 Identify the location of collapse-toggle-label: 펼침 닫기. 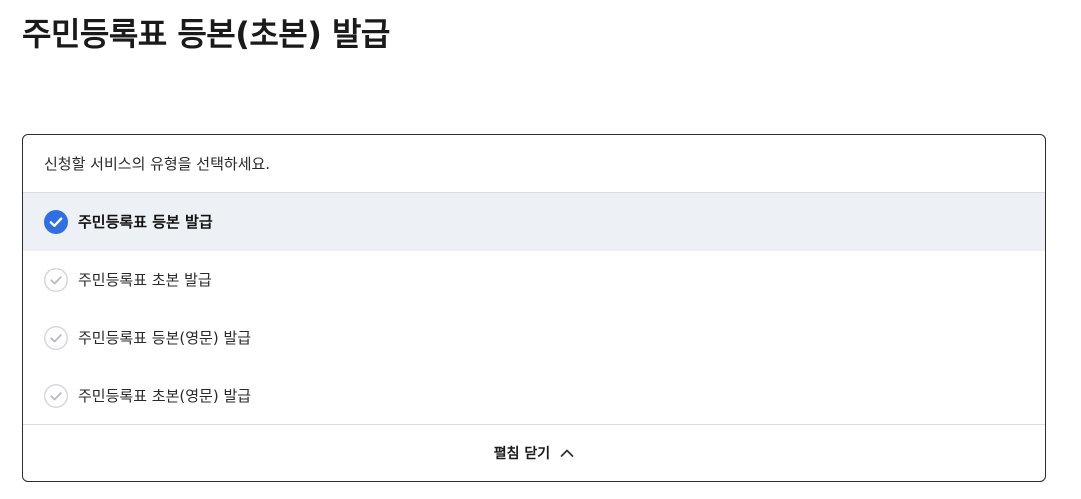
(522, 454).